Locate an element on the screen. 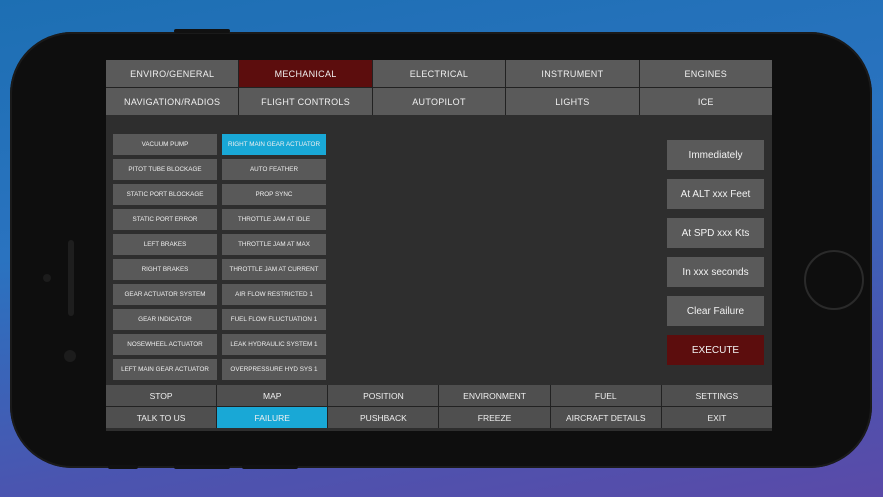 The width and height of the screenshot is (883, 497). tab-lights: LIGHTS is located at coordinates (572, 101).